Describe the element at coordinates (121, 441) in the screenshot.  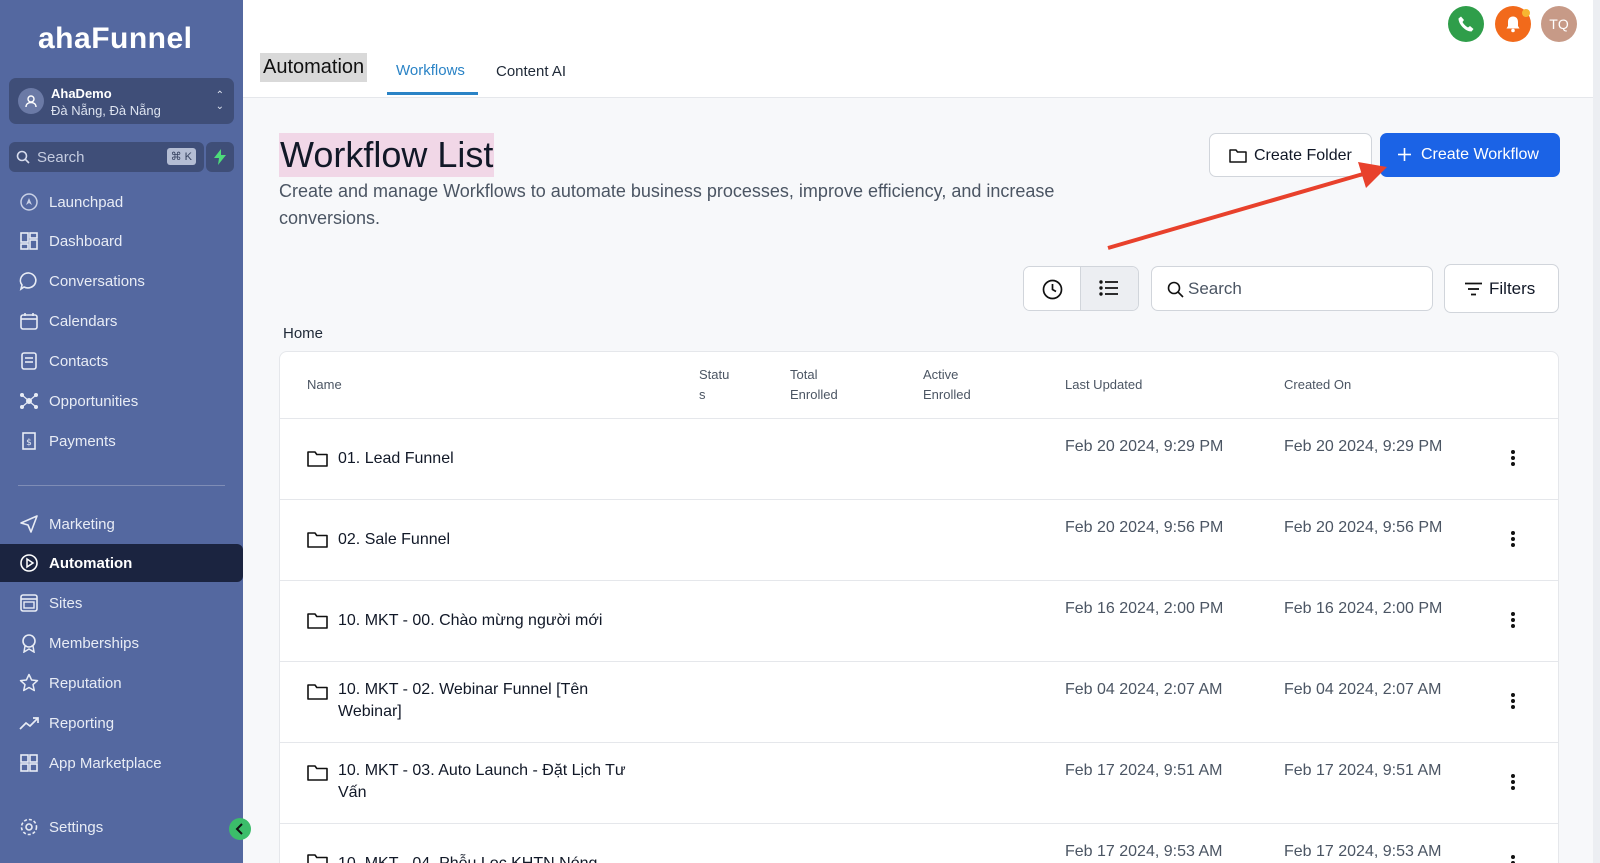
I see `nav-payments: $ Payments` at that location.